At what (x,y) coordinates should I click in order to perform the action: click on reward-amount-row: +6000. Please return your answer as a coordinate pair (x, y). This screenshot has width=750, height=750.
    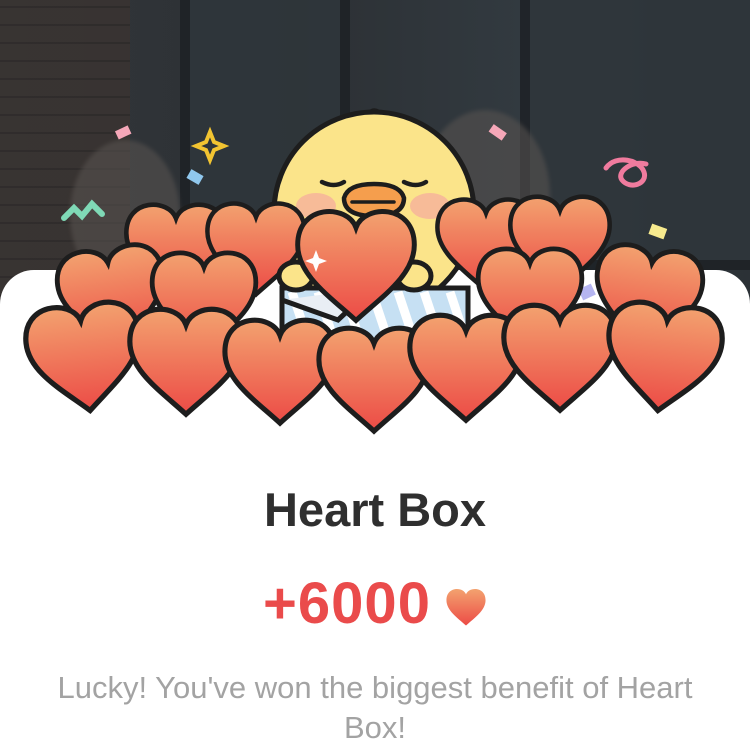
    Looking at the image, I should click on (375, 603).